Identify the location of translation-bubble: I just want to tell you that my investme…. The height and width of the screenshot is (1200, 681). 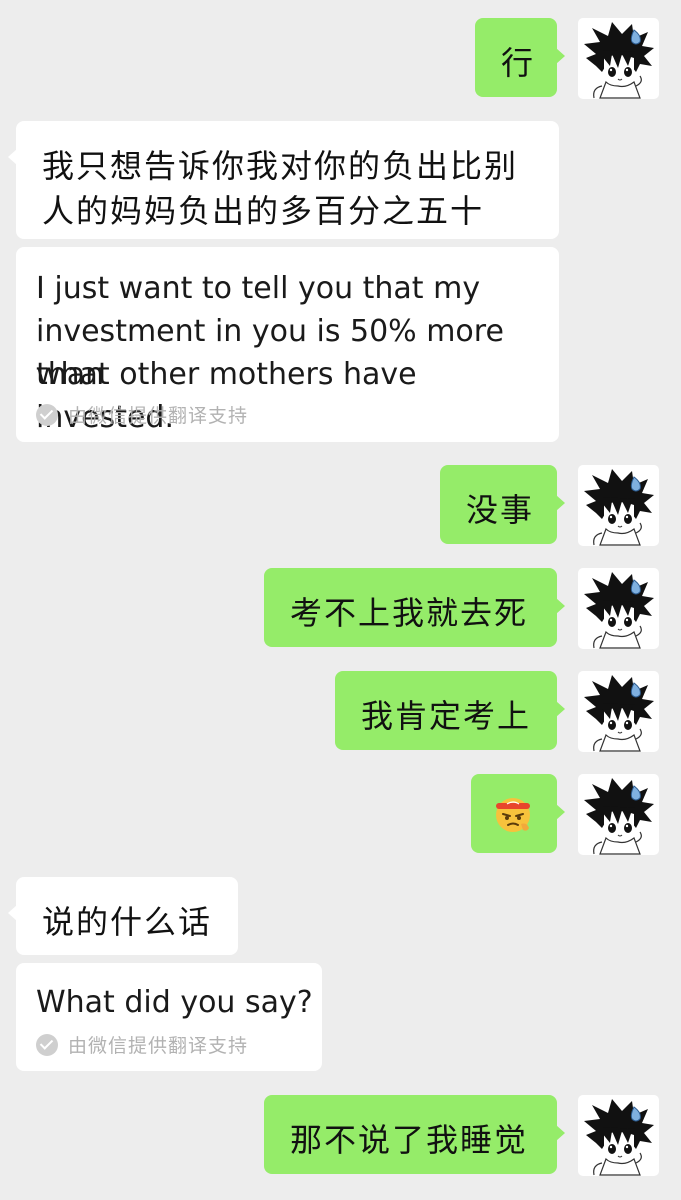
(287, 344).